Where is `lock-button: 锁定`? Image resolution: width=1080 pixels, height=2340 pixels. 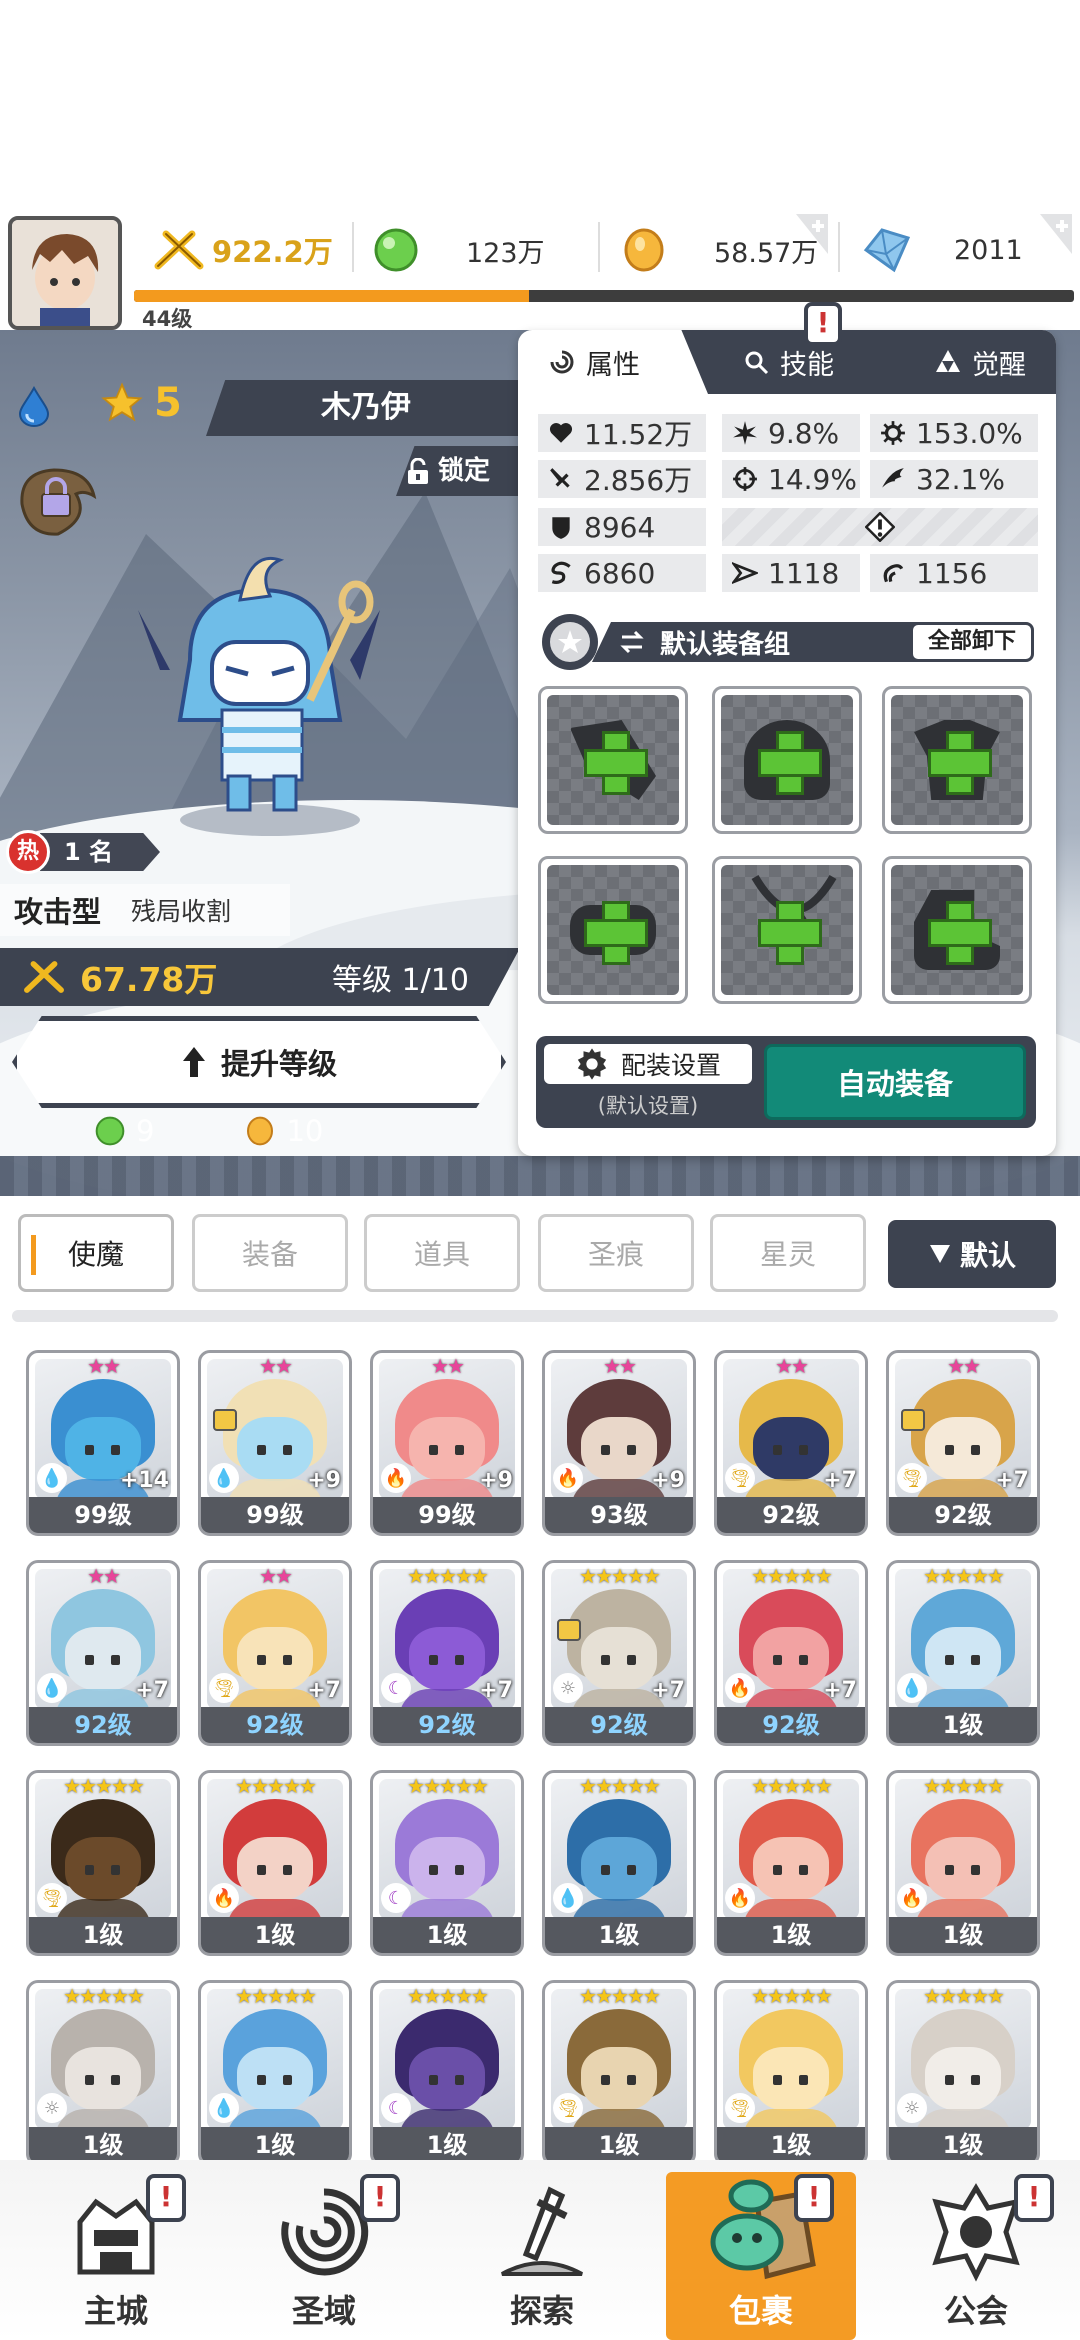 lock-button: 锁定 is located at coordinates (462, 471).